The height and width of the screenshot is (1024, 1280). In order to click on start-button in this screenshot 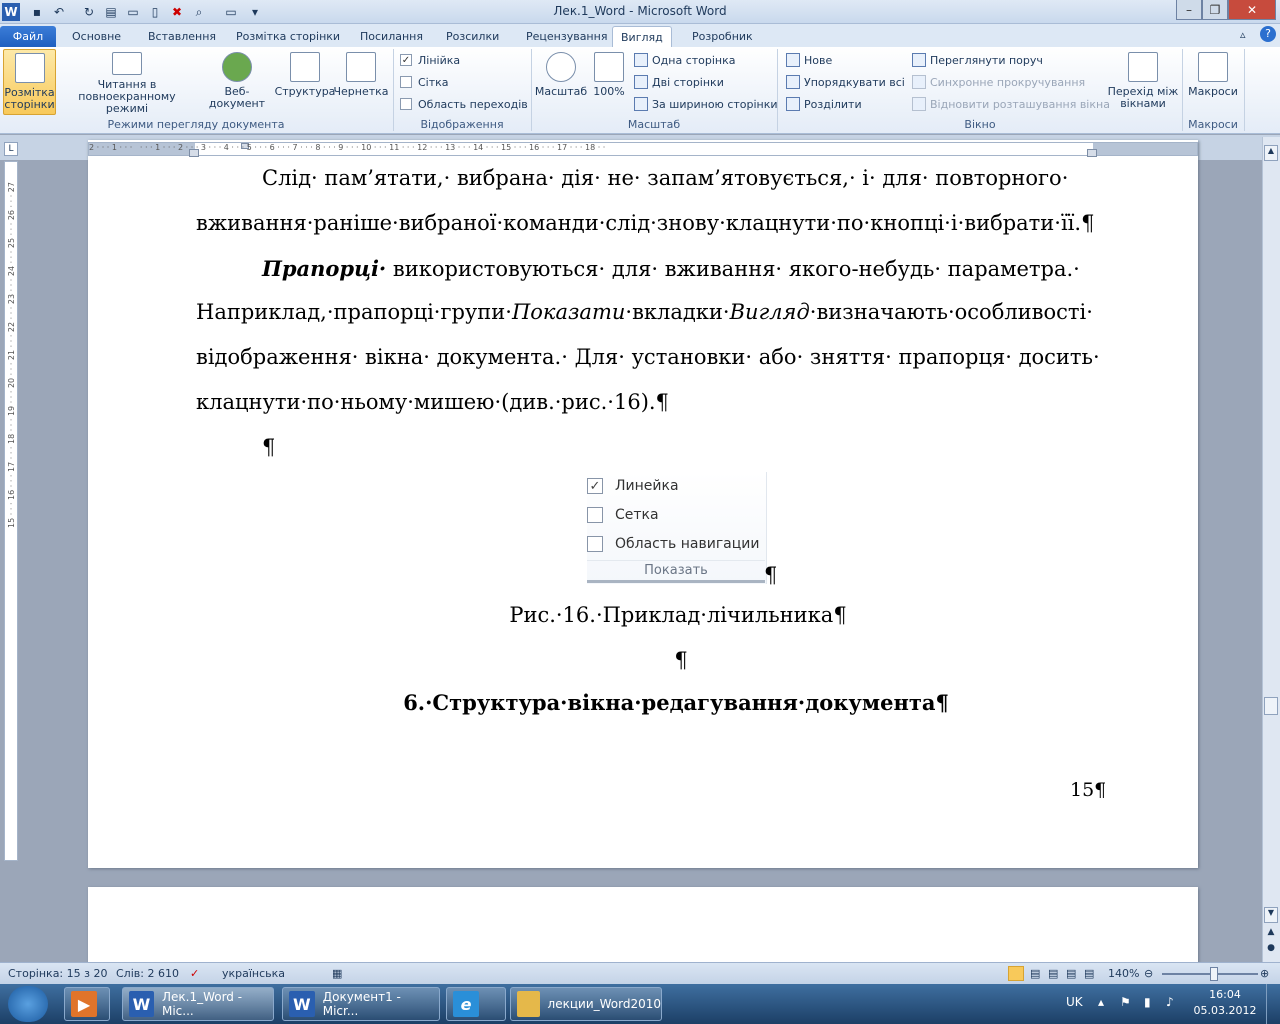, I will do `click(28, 1004)`.